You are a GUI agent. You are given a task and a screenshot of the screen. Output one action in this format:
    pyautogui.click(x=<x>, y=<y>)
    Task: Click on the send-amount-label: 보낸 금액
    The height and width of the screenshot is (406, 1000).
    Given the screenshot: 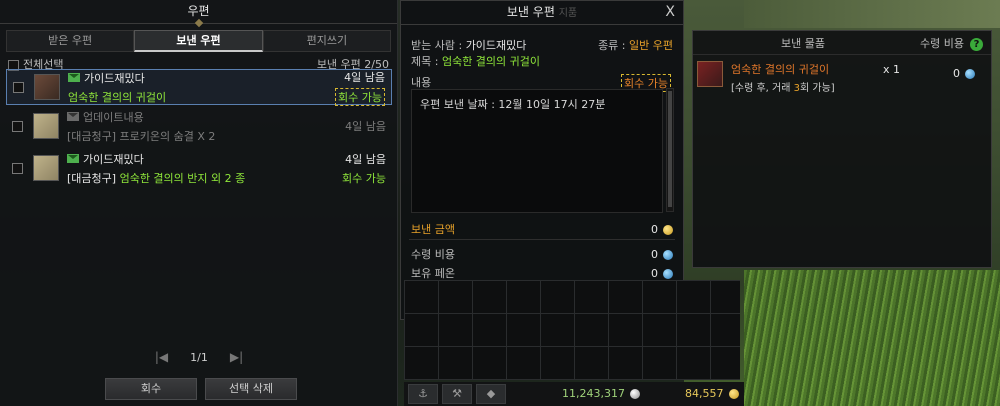 What is the action you would take?
    pyautogui.click(x=433, y=229)
    